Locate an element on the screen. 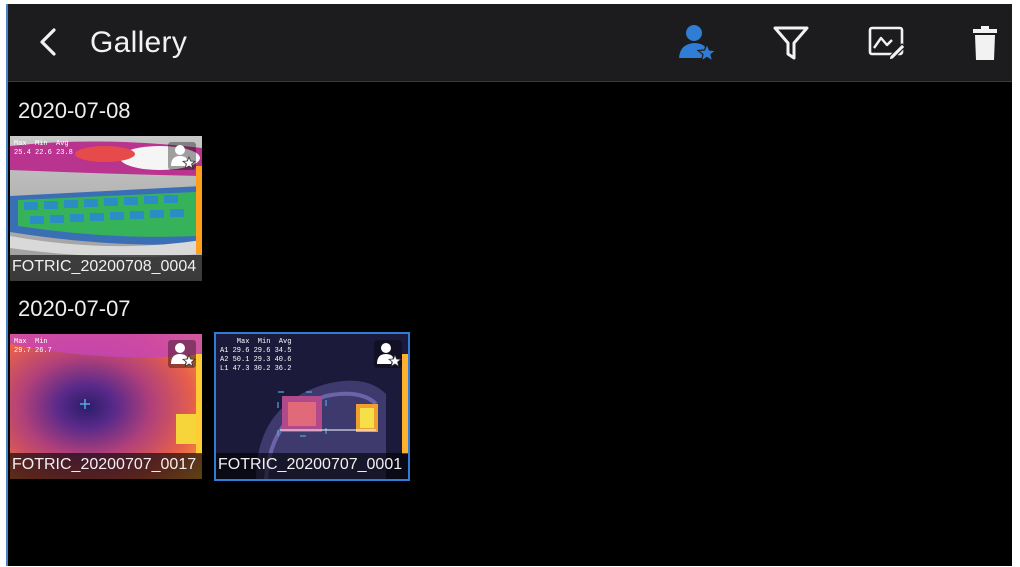 This screenshot has height=567, width=1020. page-title: Gallery is located at coordinates (139, 42).